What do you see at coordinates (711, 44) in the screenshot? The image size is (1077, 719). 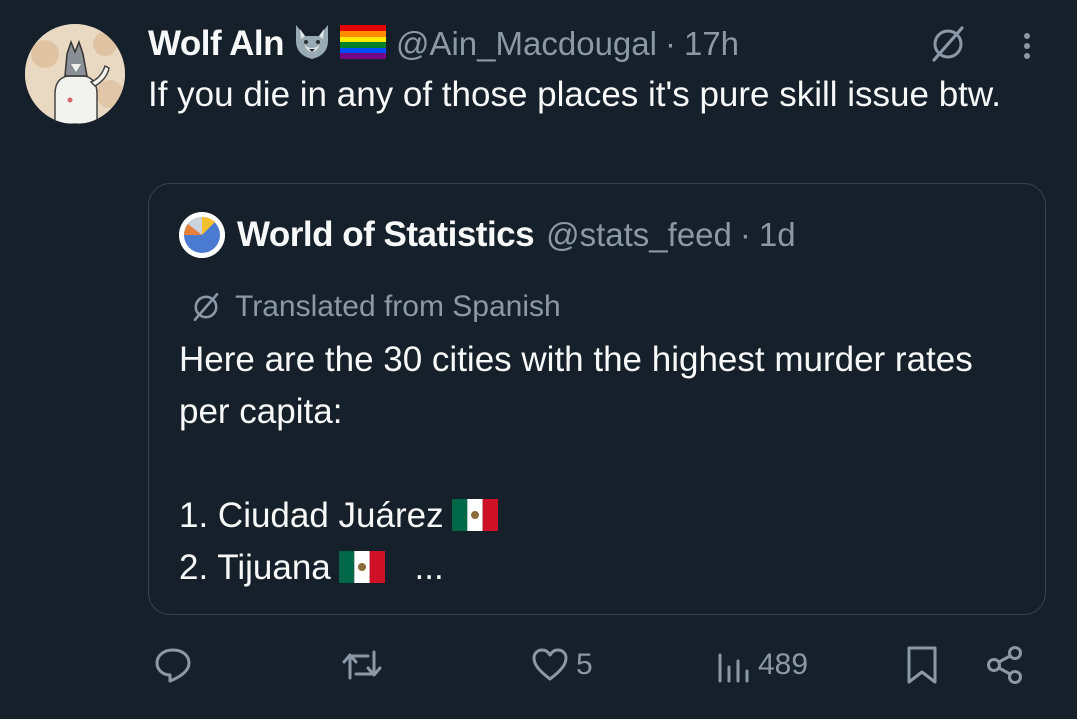 I see `tweet-timestamp: 17h` at bounding box center [711, 44].